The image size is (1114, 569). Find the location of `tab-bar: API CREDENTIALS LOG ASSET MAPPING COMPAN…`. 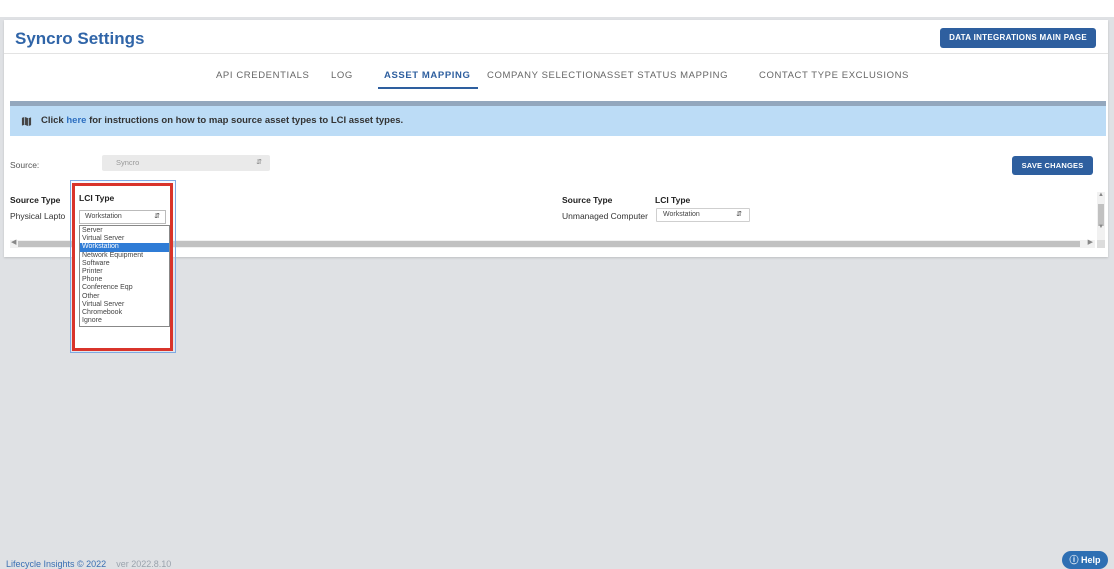

tab-bar: API CREDENTIALS LOG ASSET MAPPING COMPAN… is located at coordinates (556, 76).